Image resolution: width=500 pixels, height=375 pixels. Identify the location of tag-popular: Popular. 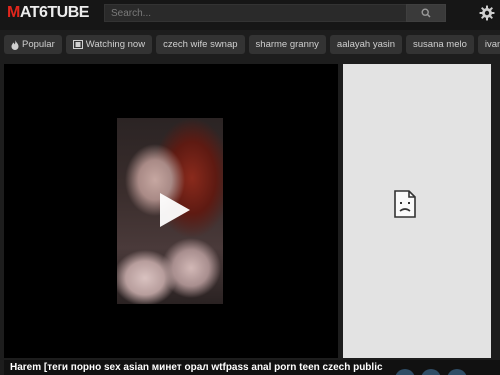
(33, 44).